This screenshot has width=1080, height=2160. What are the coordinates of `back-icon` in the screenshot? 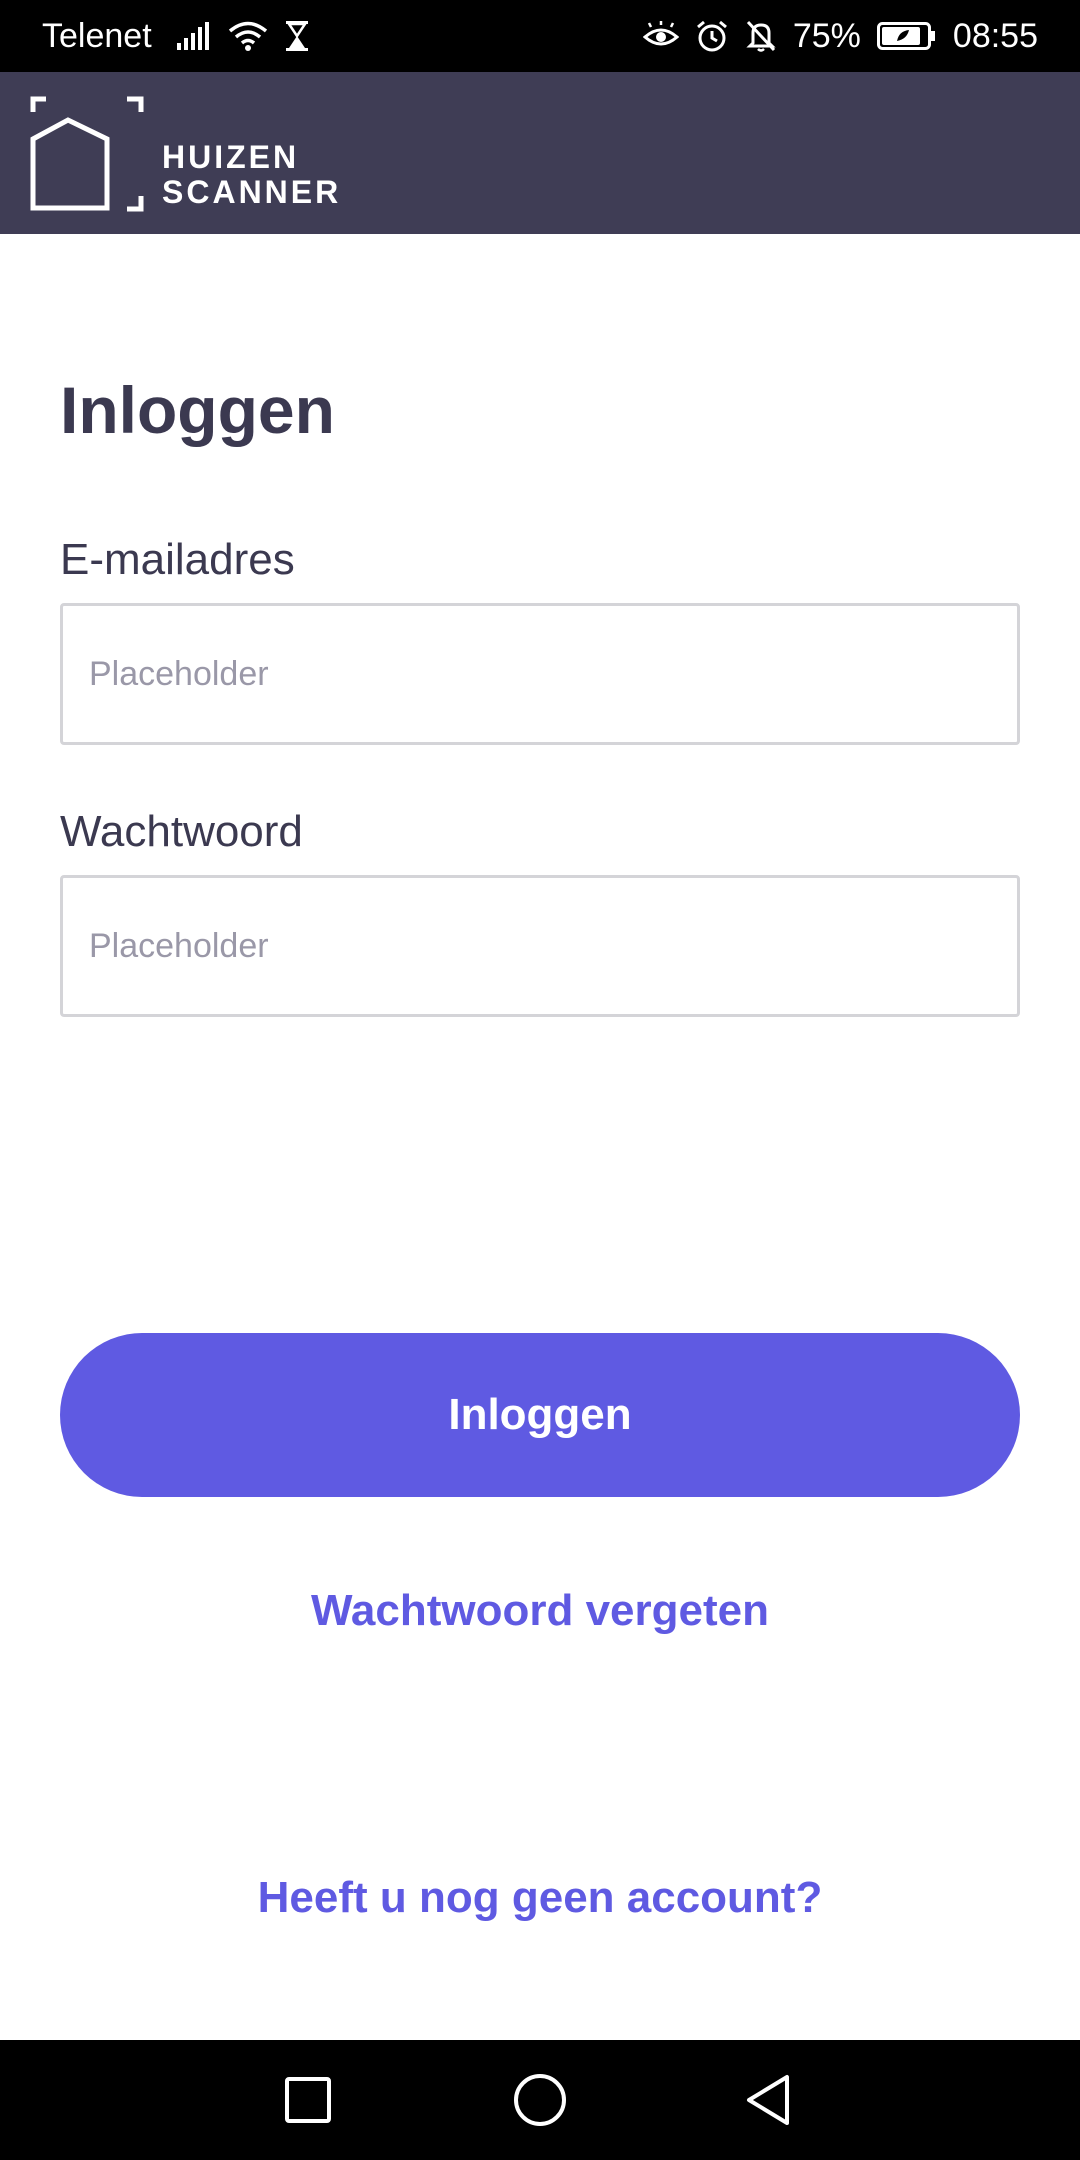 It's located at (768, 2100).